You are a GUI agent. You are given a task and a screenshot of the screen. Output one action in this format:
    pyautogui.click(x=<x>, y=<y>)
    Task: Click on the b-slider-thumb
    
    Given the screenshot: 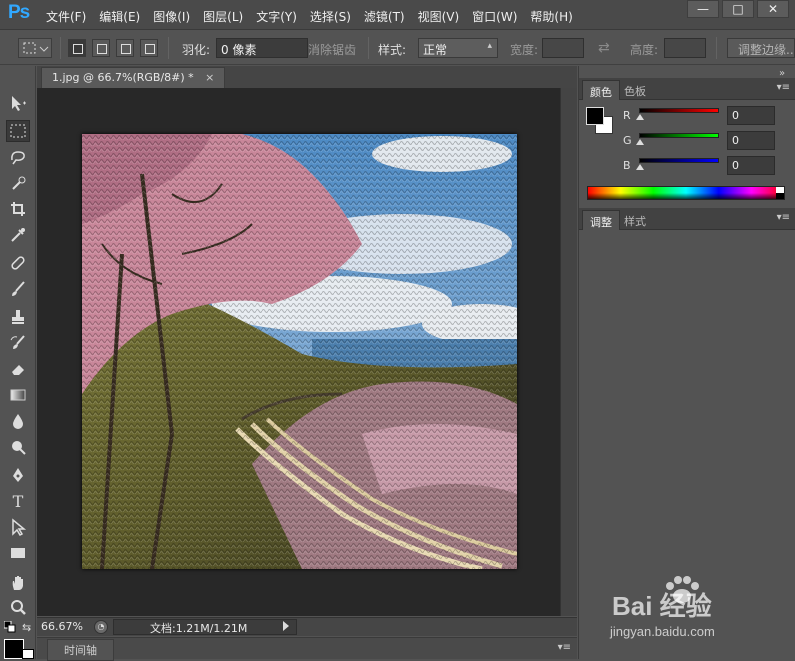 What is the action you would take?
    pyautogui.click(x=640, y=167)
    